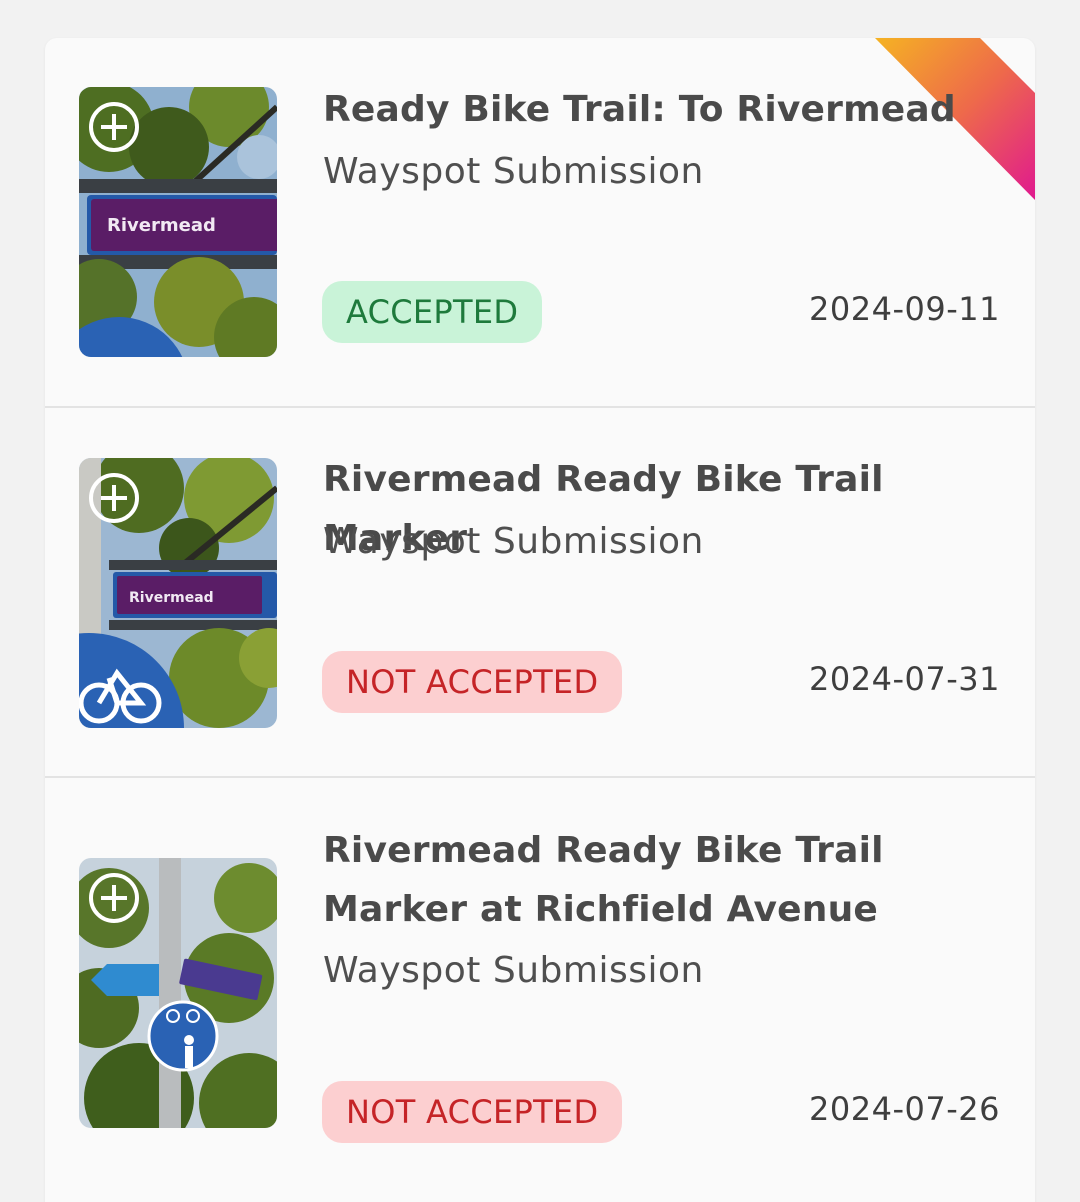  I want to click on status-badge: ACCEPTED, so click(432, 312).